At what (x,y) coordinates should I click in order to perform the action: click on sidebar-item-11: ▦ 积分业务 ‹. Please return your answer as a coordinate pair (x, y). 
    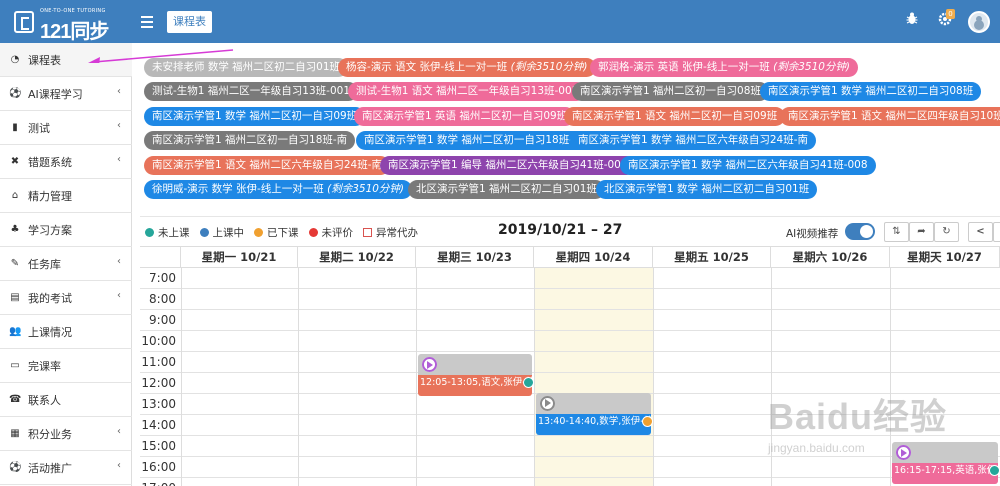
    Looking at the image, I should click on (66, 434).